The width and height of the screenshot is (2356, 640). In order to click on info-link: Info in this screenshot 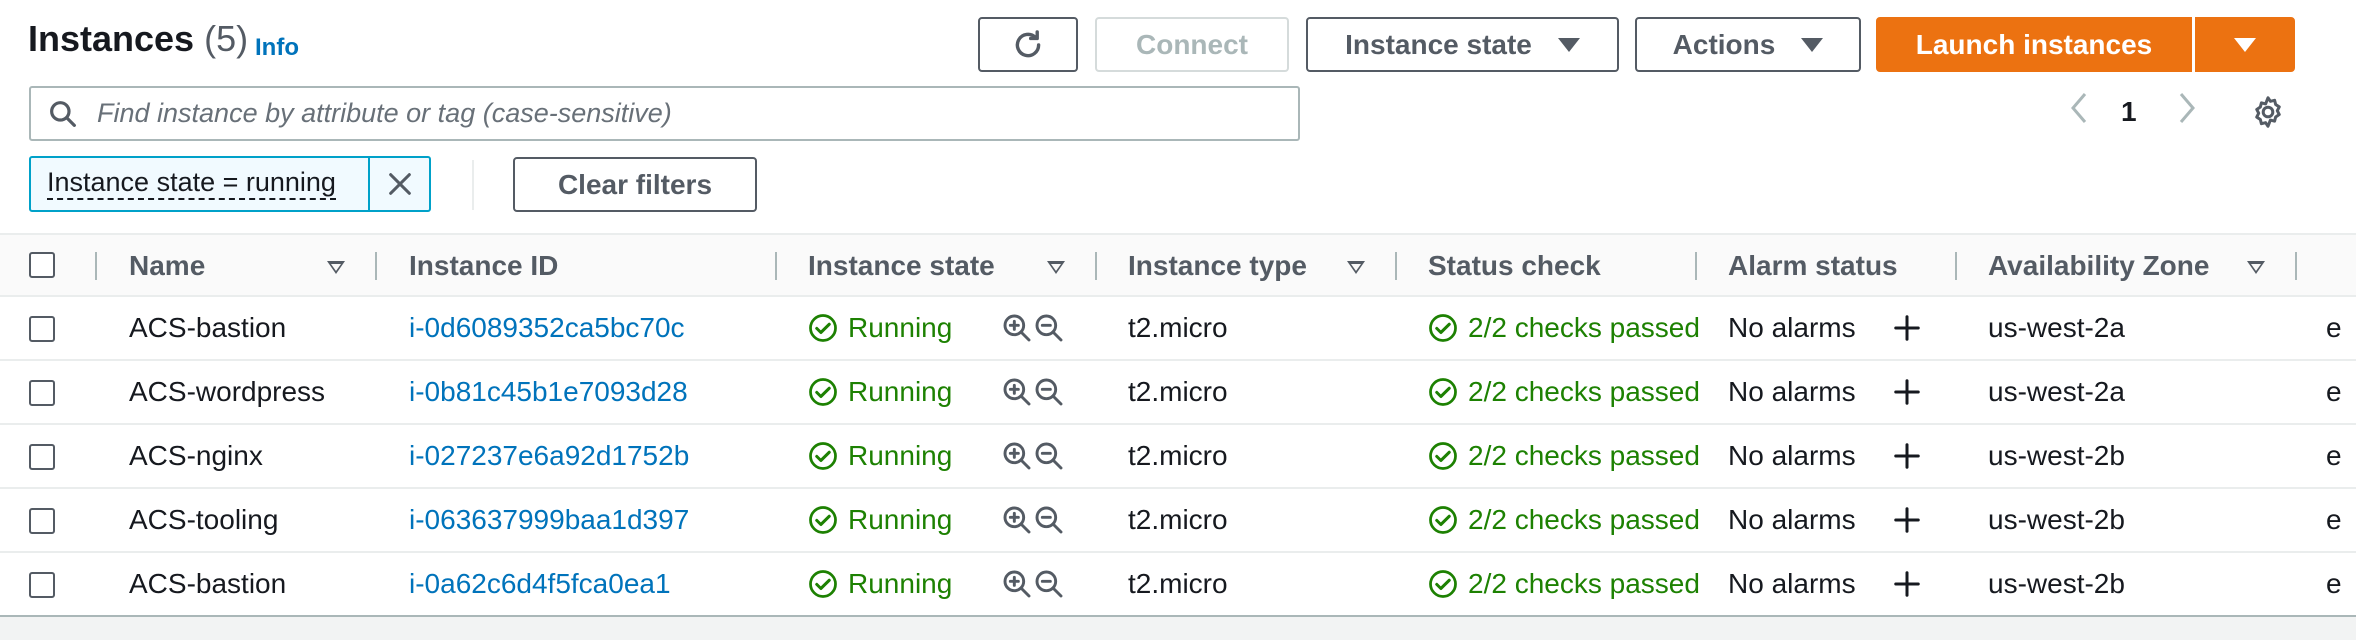, I will do `click(277, 48)`.